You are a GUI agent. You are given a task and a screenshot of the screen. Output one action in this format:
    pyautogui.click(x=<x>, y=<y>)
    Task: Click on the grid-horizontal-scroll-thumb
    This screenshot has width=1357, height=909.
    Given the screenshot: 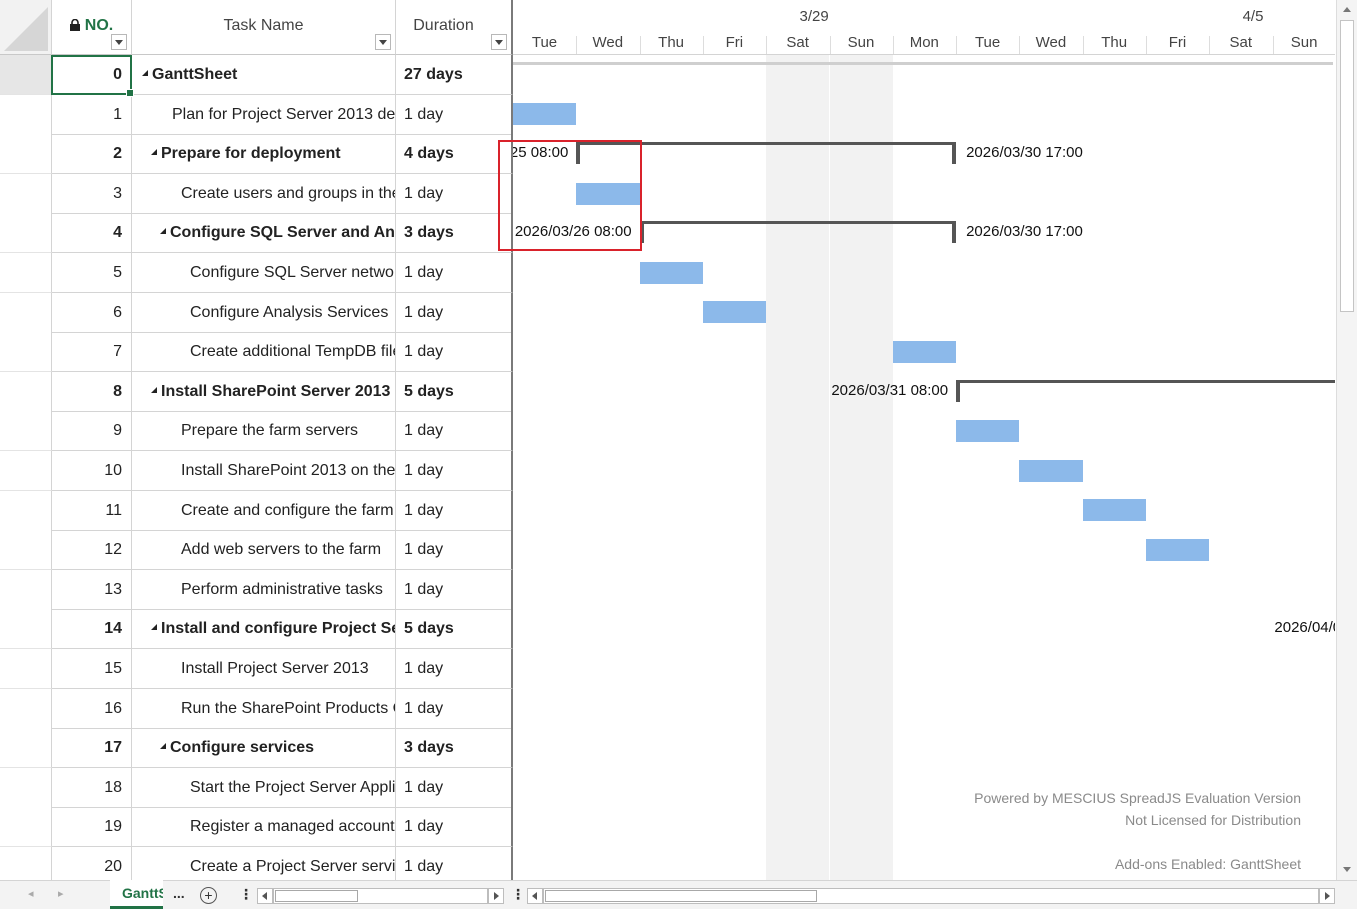 What is the action you would take?
    pyautogui.click(x=316, y=896)
    